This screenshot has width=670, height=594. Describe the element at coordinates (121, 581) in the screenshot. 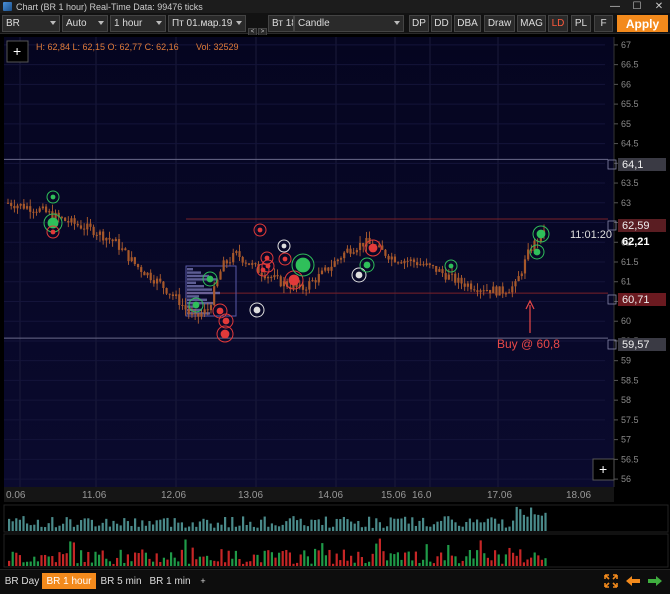

I see `tab-br-5-min: BR 5 min` at that location.